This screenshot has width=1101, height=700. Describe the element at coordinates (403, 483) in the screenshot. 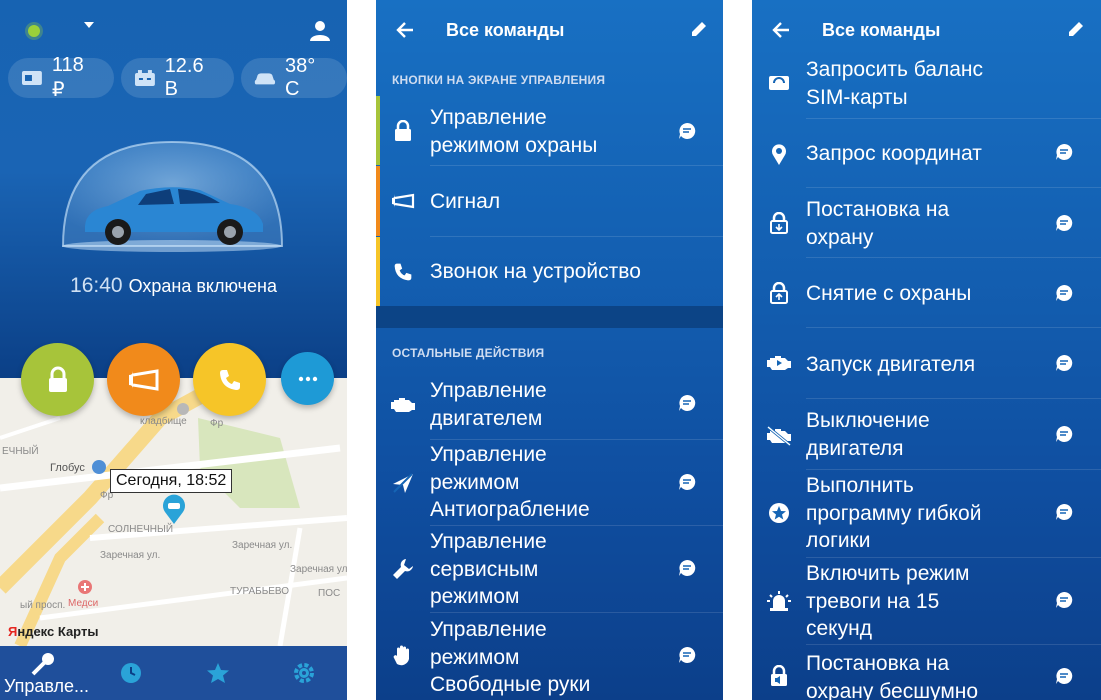

I see `plane-icon` at that location.